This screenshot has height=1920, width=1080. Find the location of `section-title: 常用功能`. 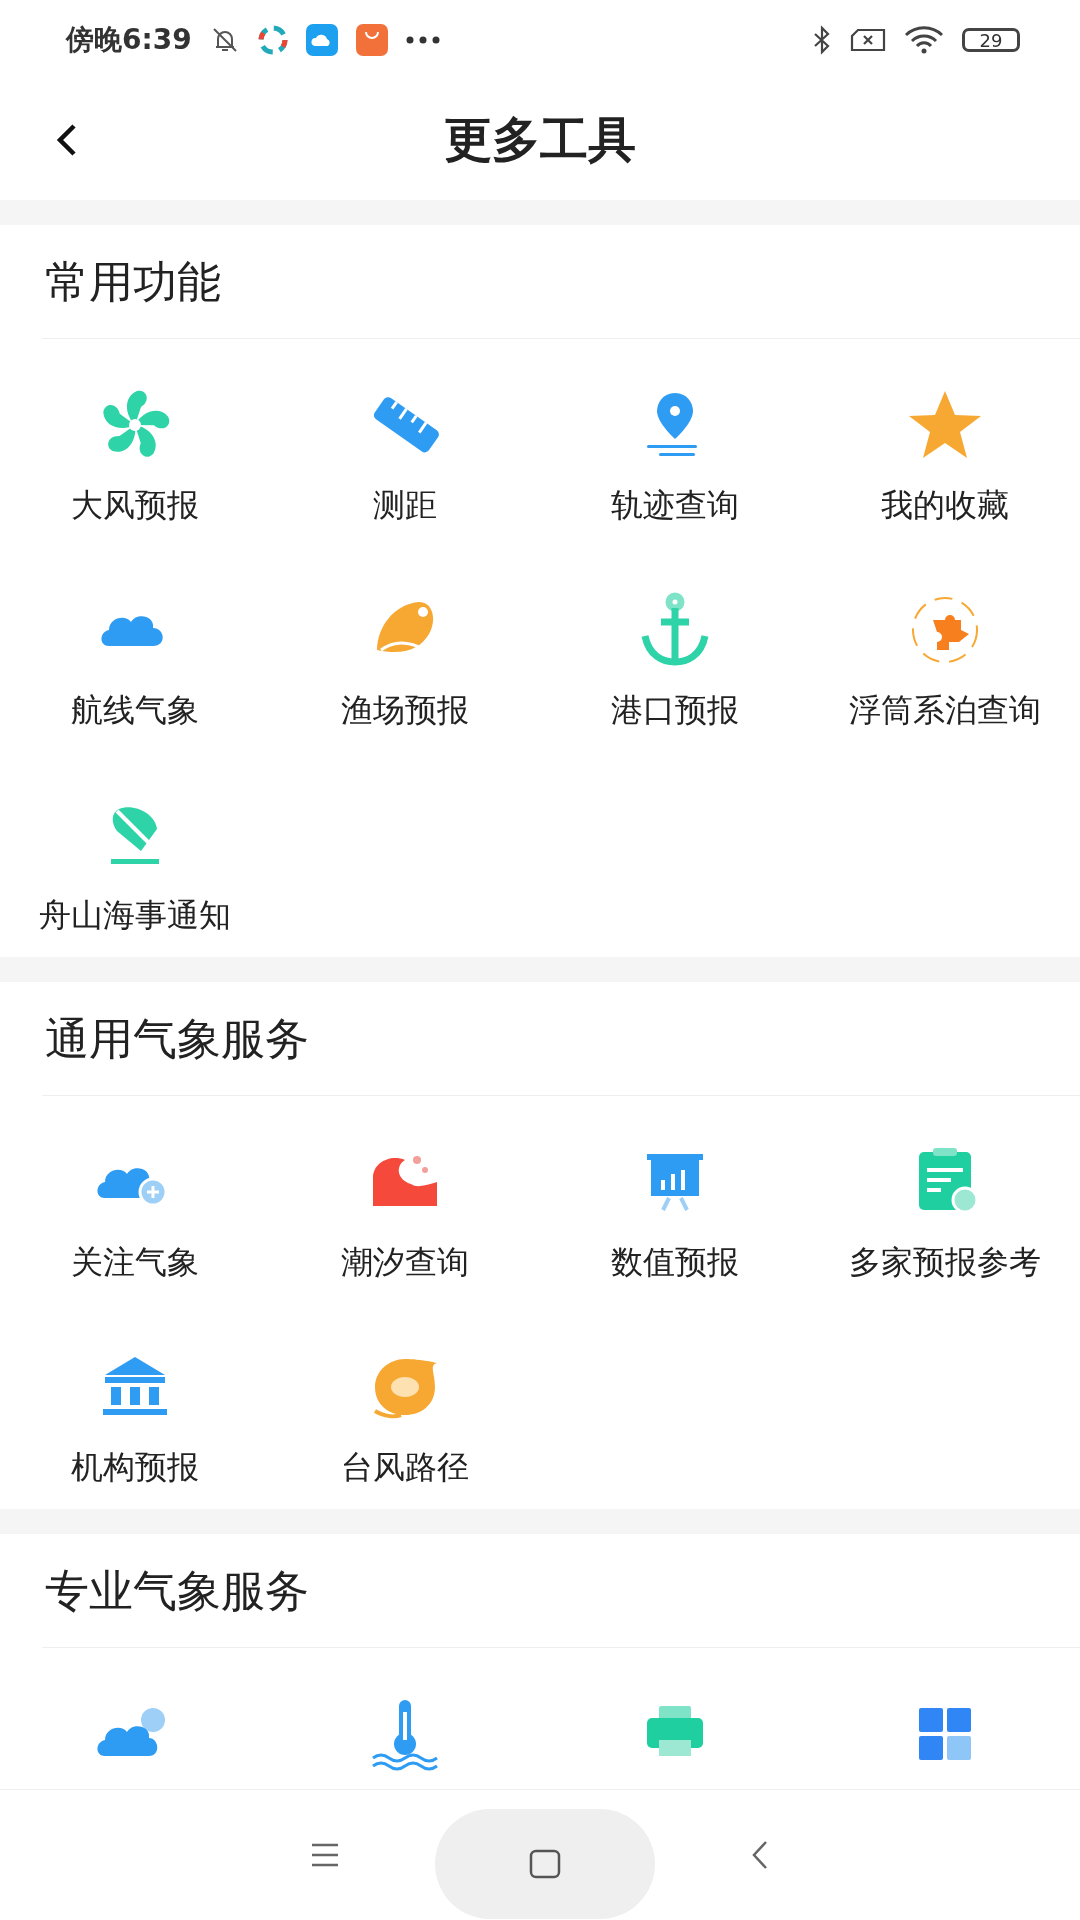

section-title: 常用功能 is located at coordinates (133, 282).